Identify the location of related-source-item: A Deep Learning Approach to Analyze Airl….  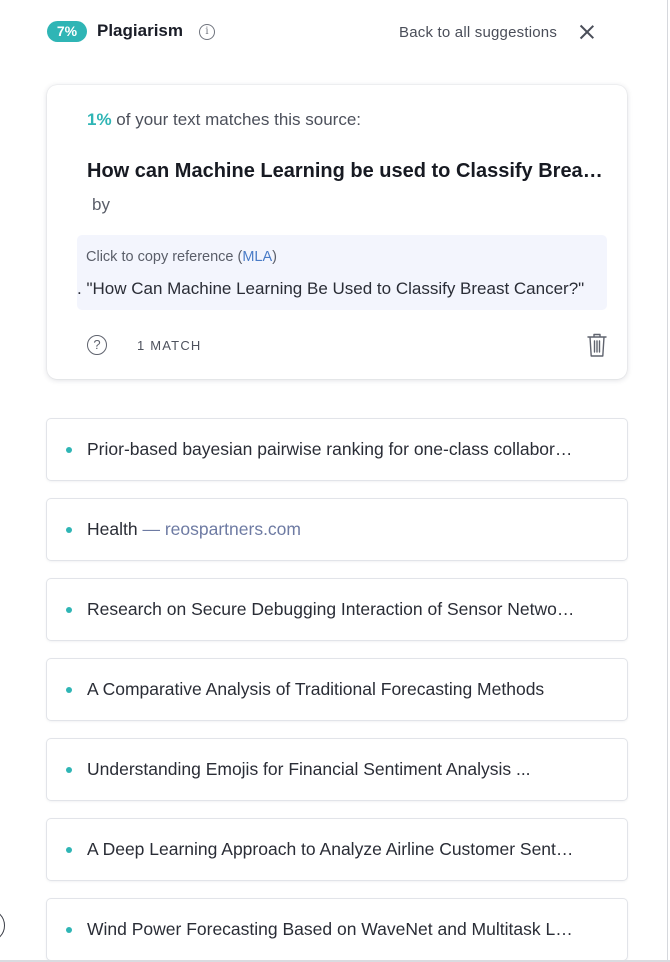
(337, 849).